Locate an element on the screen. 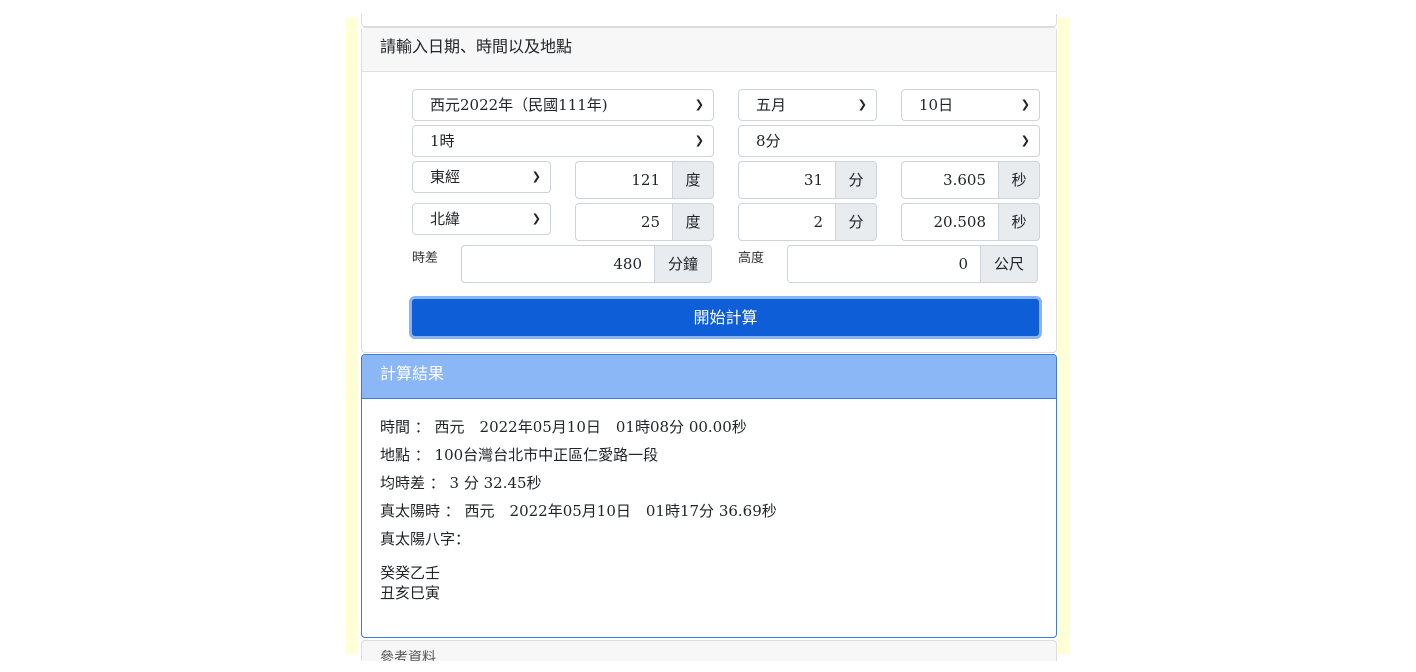  day-select: 10日 ❯ is located at coordinates (970, 105).